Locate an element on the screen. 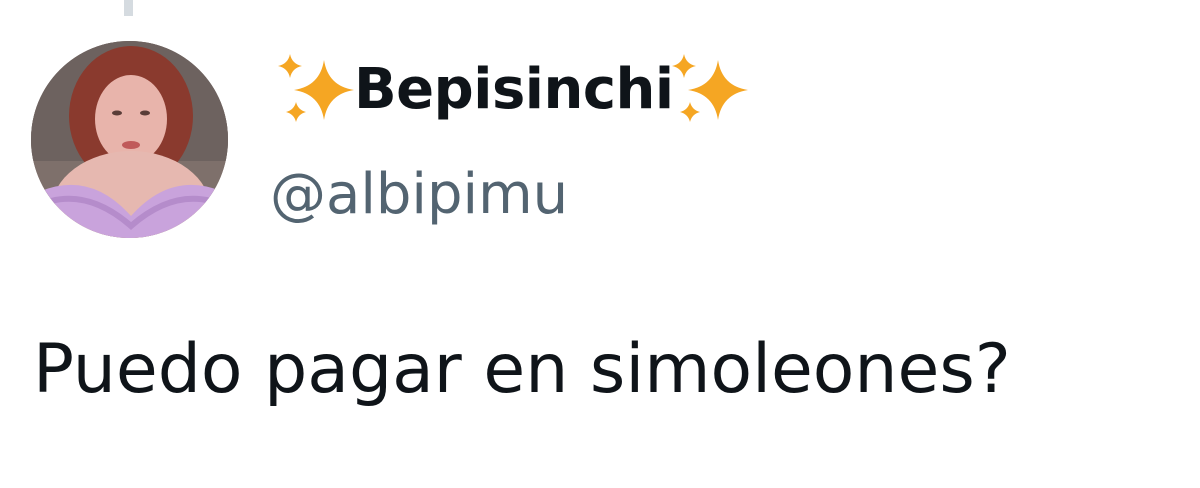  avatar-photo is located at coordinates (129, 139).